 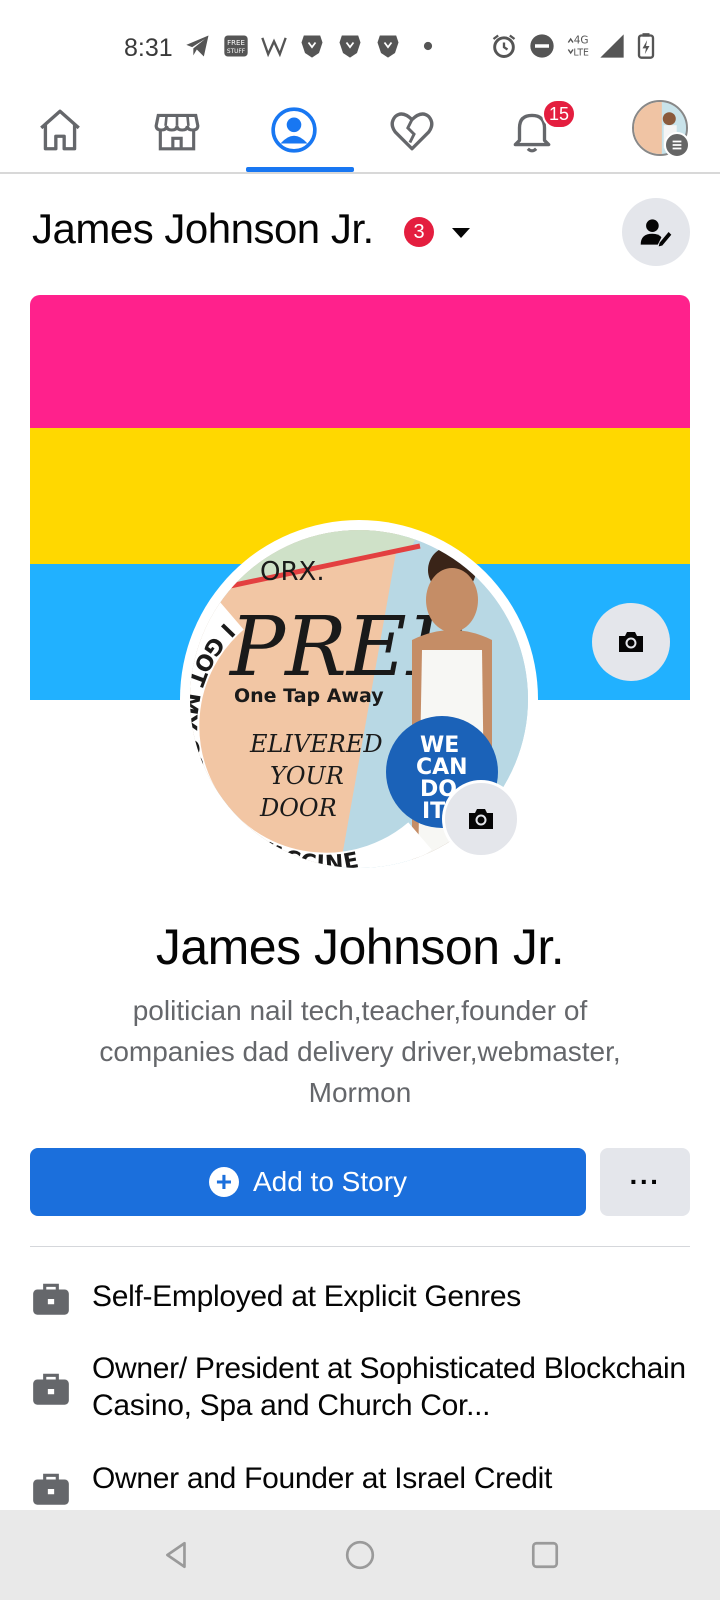 I want to click on detail-text: Self-Employed at Explicit Genres, so click(x=306, y=1296).